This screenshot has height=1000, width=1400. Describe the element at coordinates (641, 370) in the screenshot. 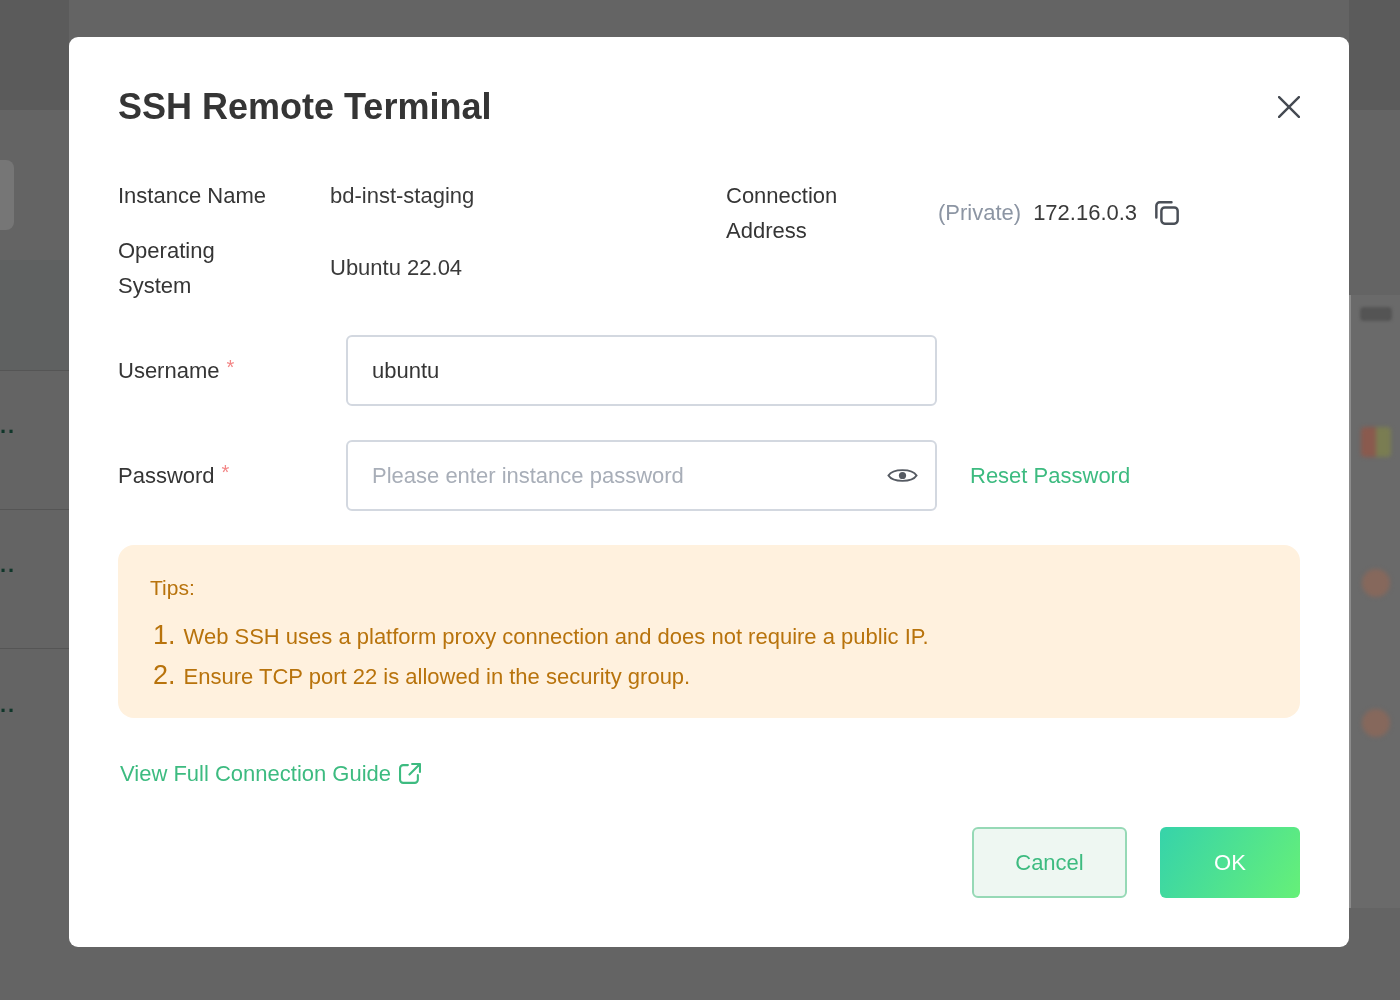

I see `username-field: ubuntu` at that location.